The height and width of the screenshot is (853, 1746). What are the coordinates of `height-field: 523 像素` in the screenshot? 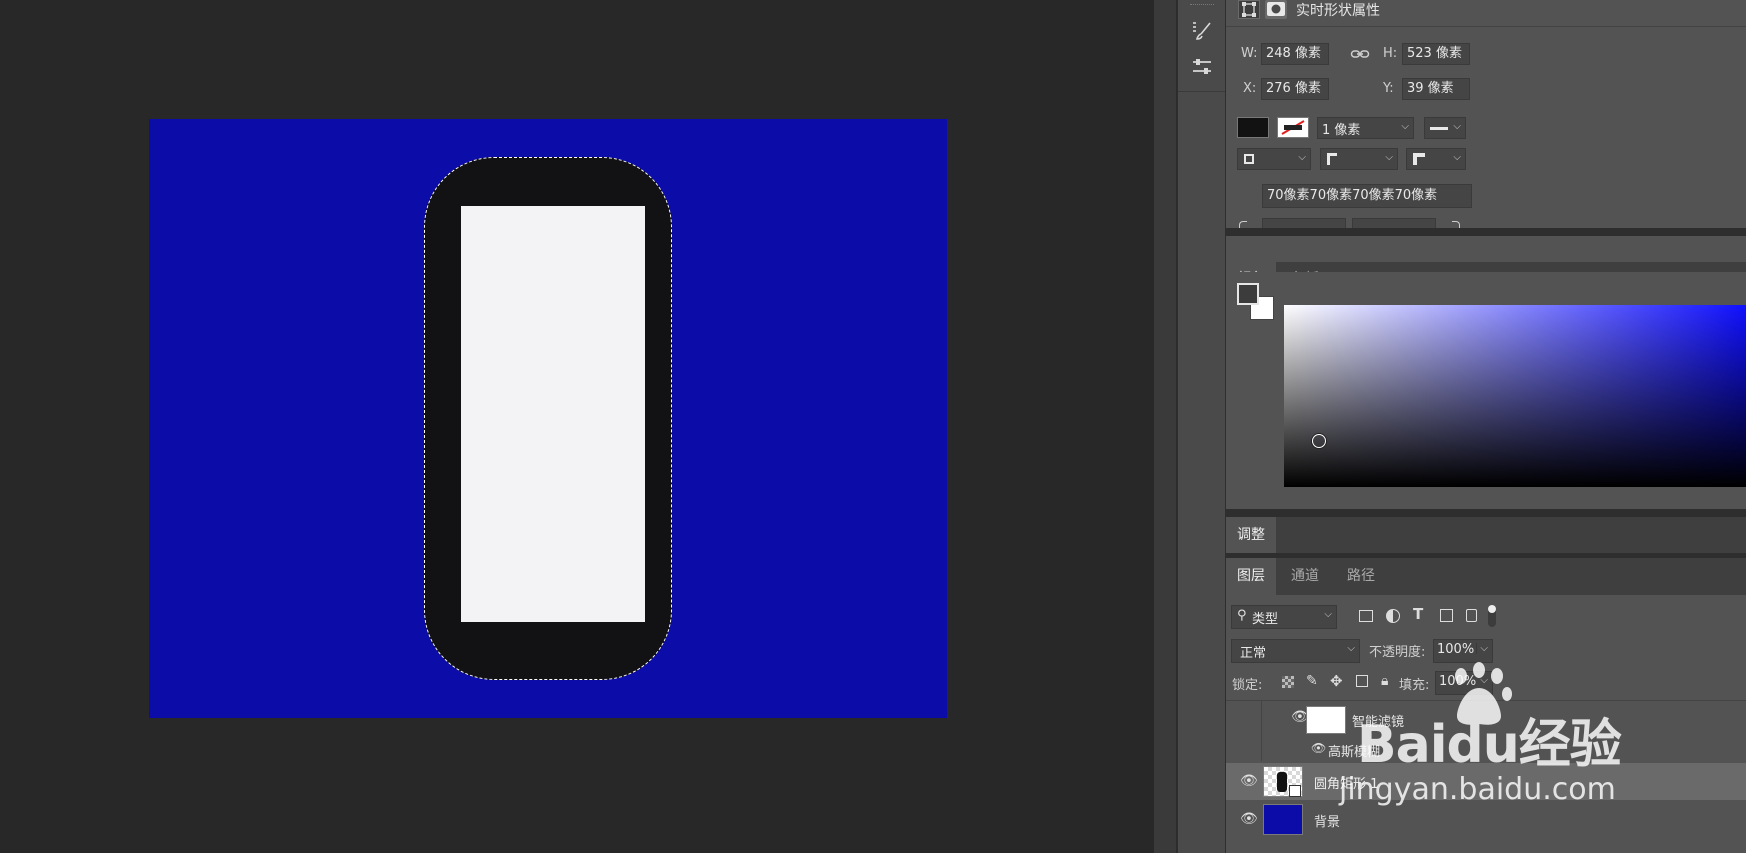 It's located at (1436, 54).